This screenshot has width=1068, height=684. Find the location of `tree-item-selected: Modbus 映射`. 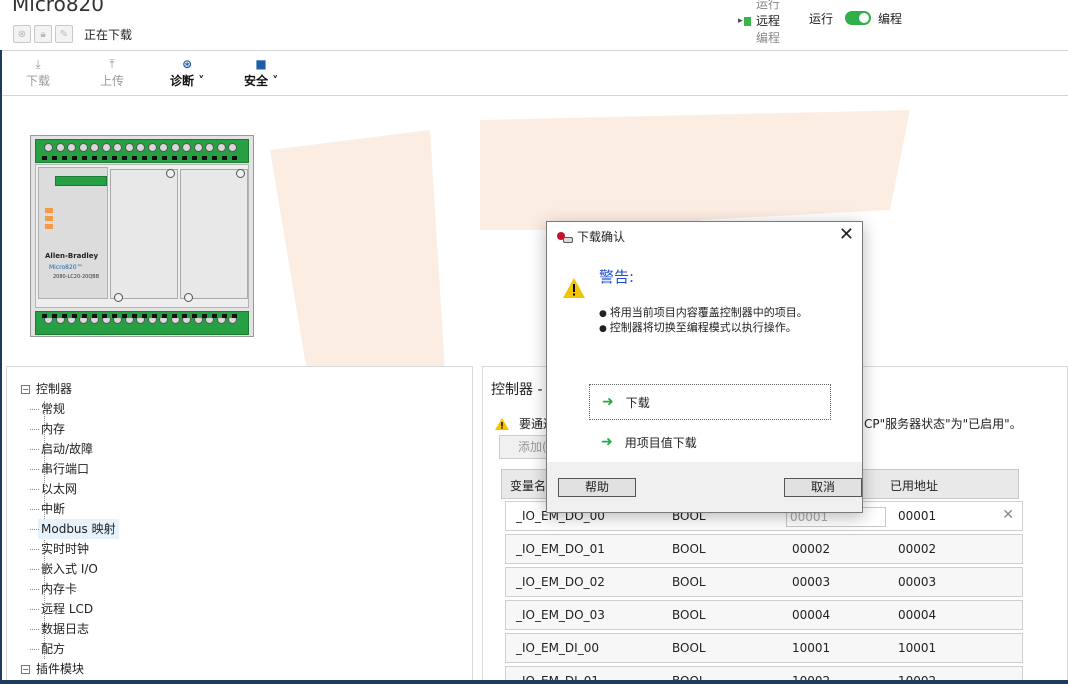

tree-item-selected: Modbus 映射 is located at coordinates (70, 529).